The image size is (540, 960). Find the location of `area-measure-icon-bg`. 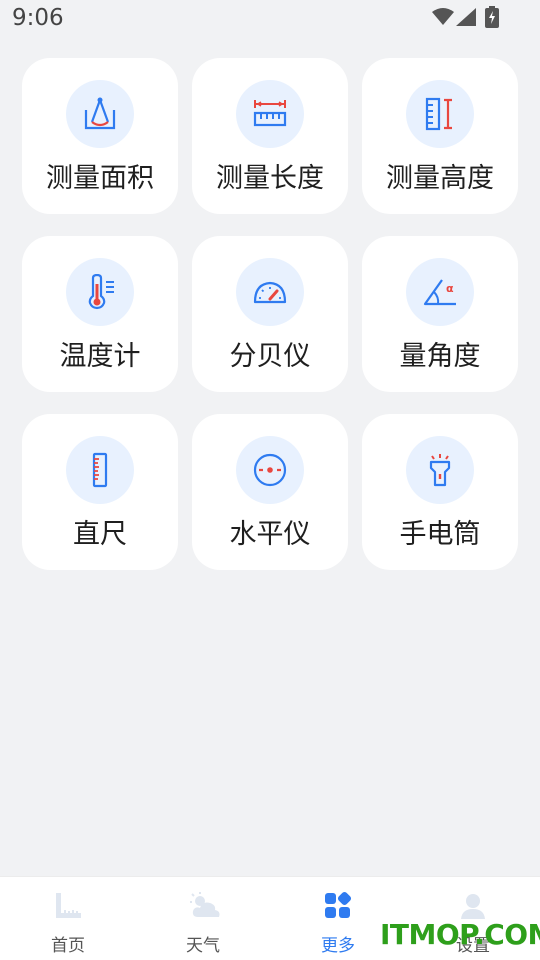

area-measure-icon-bg is located at coordinates (100, 114).